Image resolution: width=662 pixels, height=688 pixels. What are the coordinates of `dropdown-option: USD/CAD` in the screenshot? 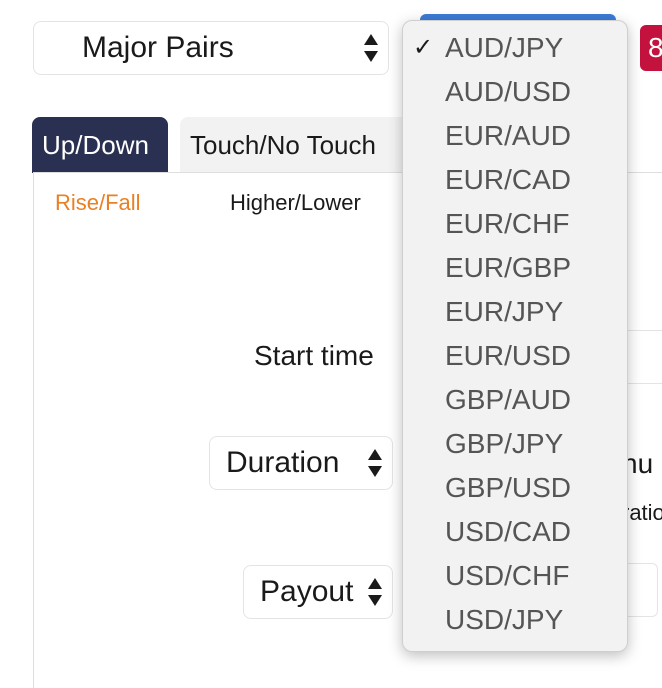 It's located at (515, 533).